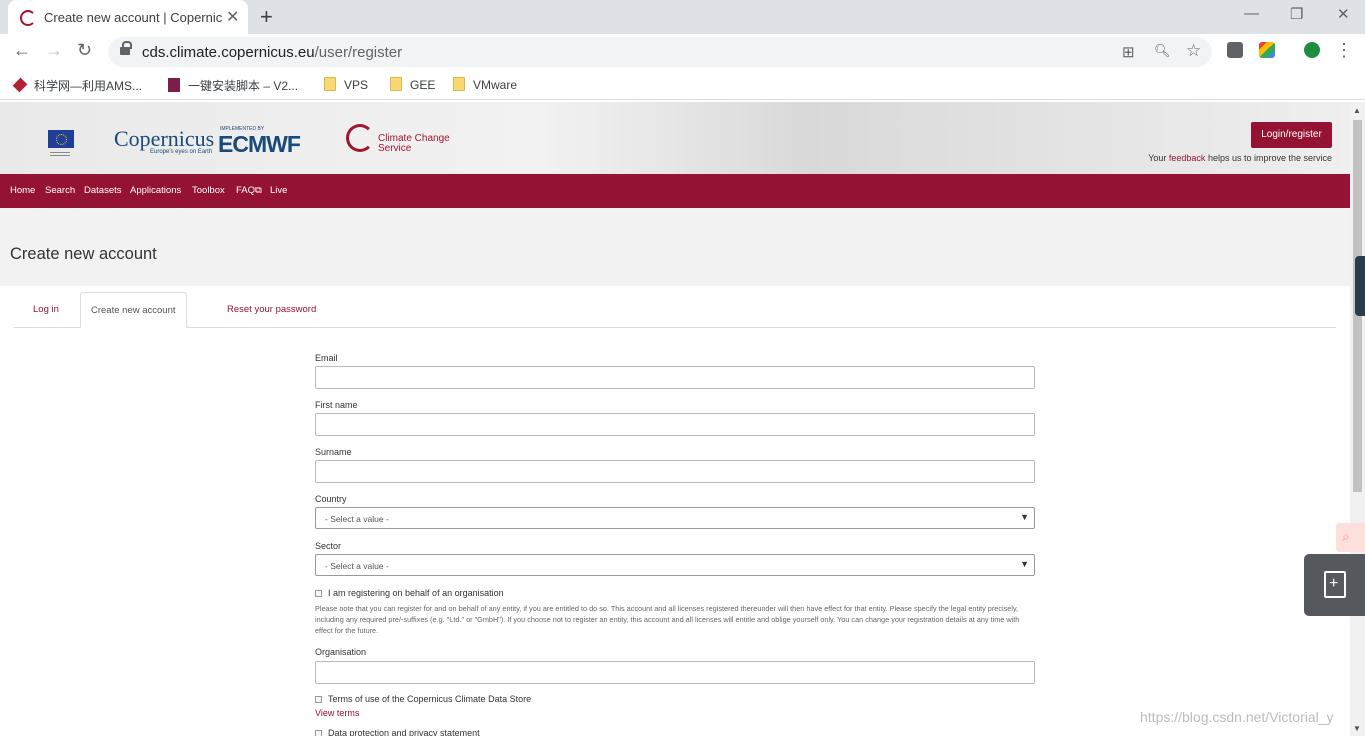 The width and height of the screenshot is (1365, 736). What do you see at coordinates (318, 699) in the screenshot?
I see `terms-checkbox` at bounding box center [318, 699].